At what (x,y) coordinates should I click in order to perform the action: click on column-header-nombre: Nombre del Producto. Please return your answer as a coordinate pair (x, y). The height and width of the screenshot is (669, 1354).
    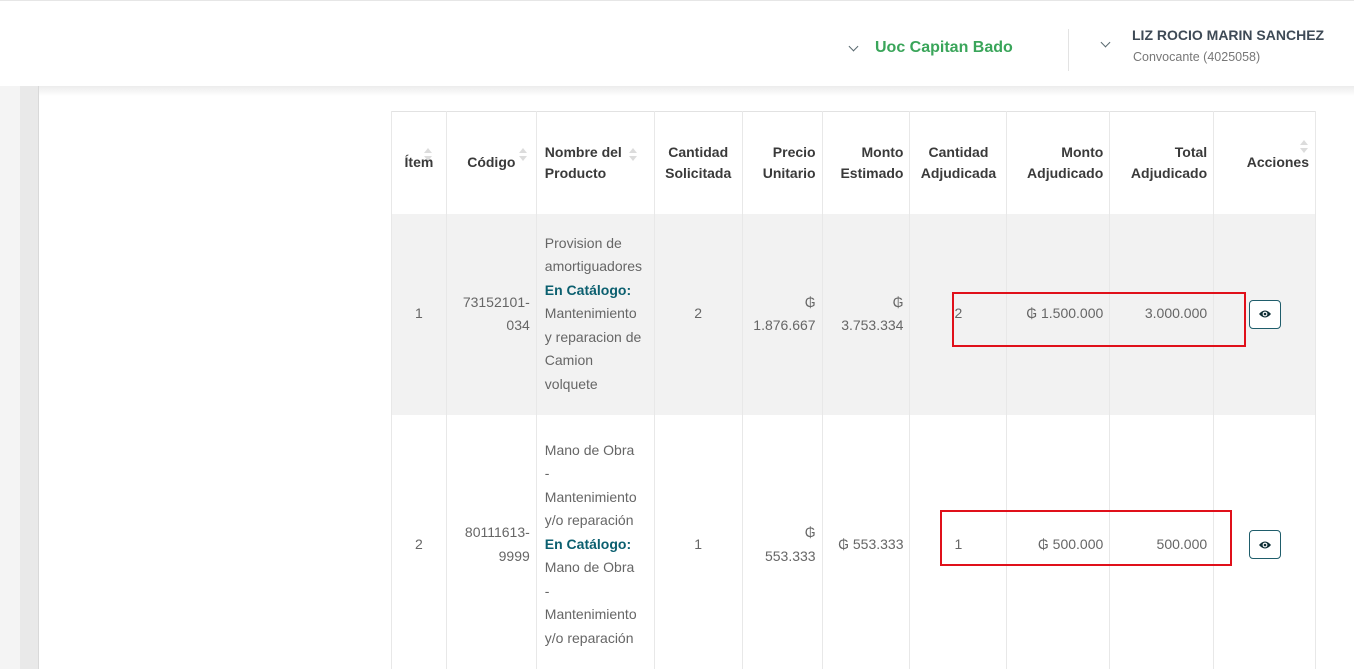
    Looking at the image, I should click on (595, 162).